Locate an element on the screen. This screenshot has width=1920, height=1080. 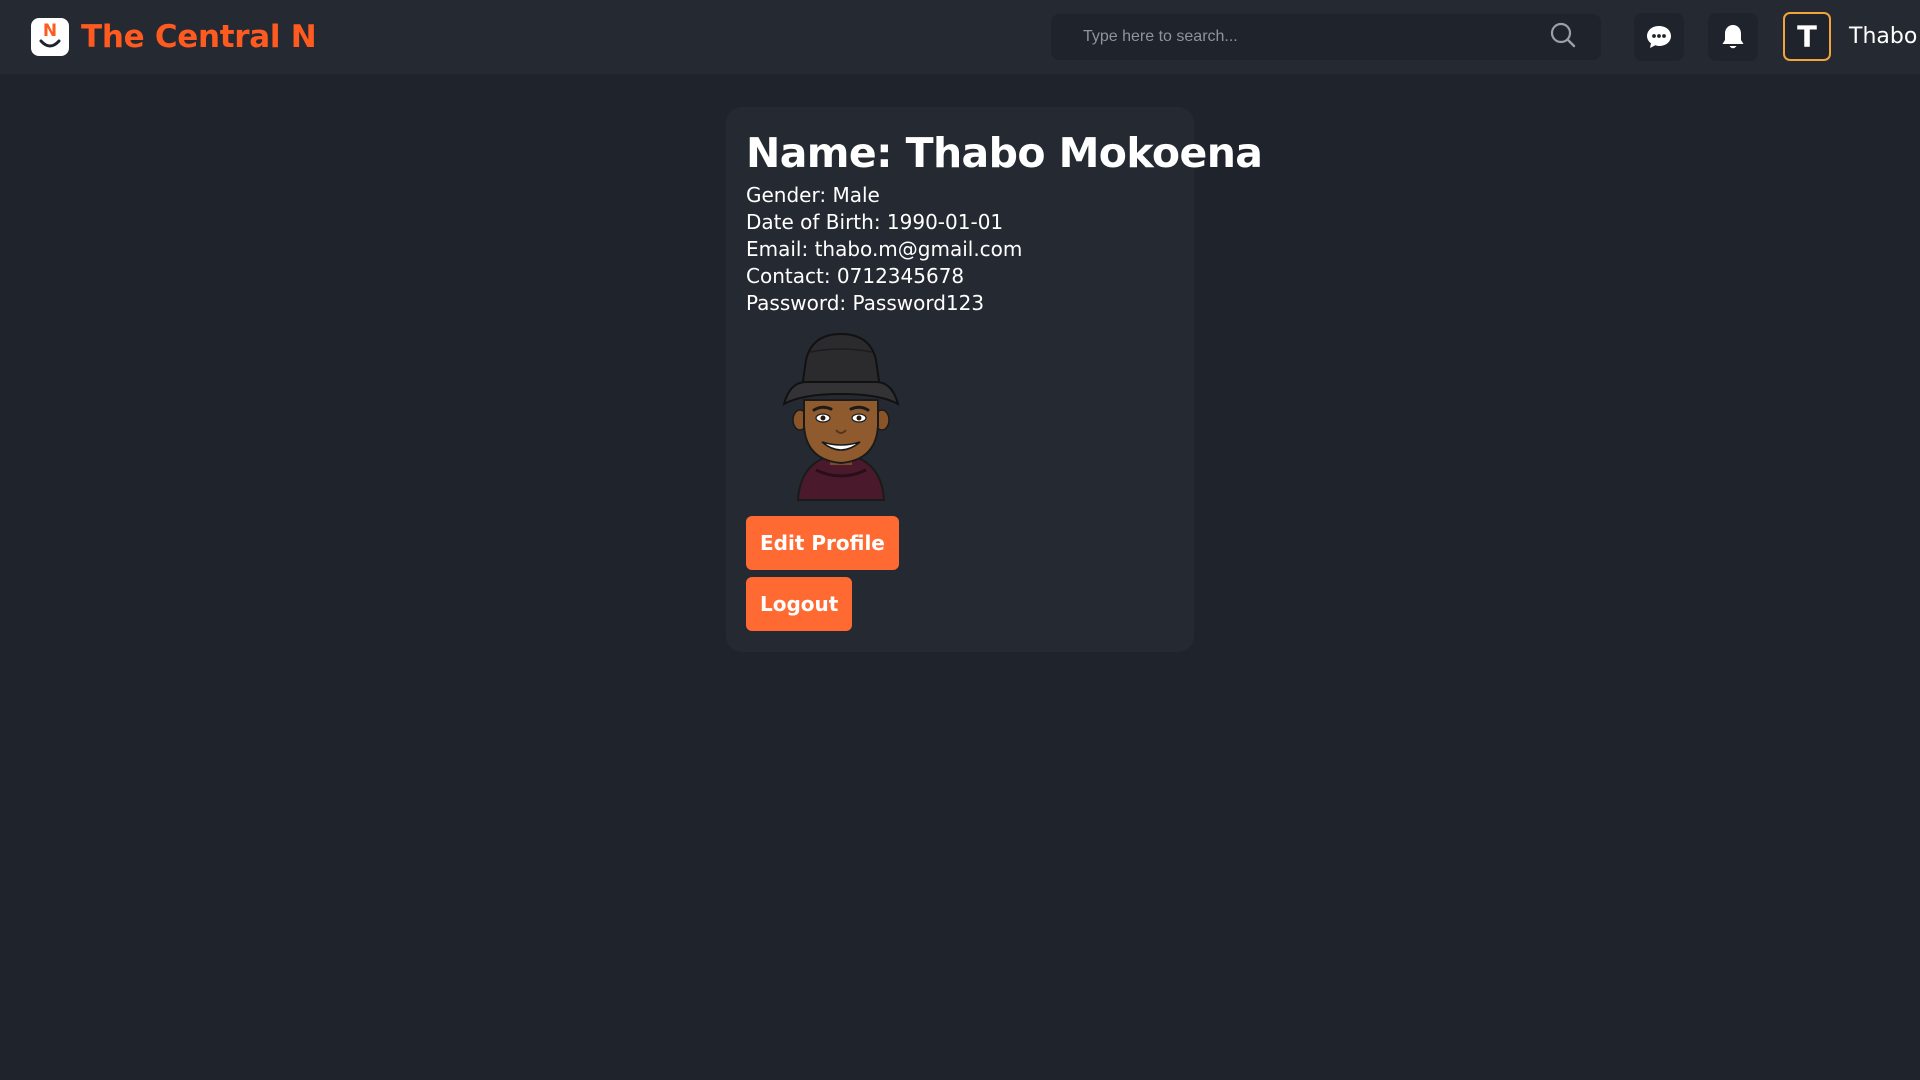
search-input is located at coordinates (1301, 37).